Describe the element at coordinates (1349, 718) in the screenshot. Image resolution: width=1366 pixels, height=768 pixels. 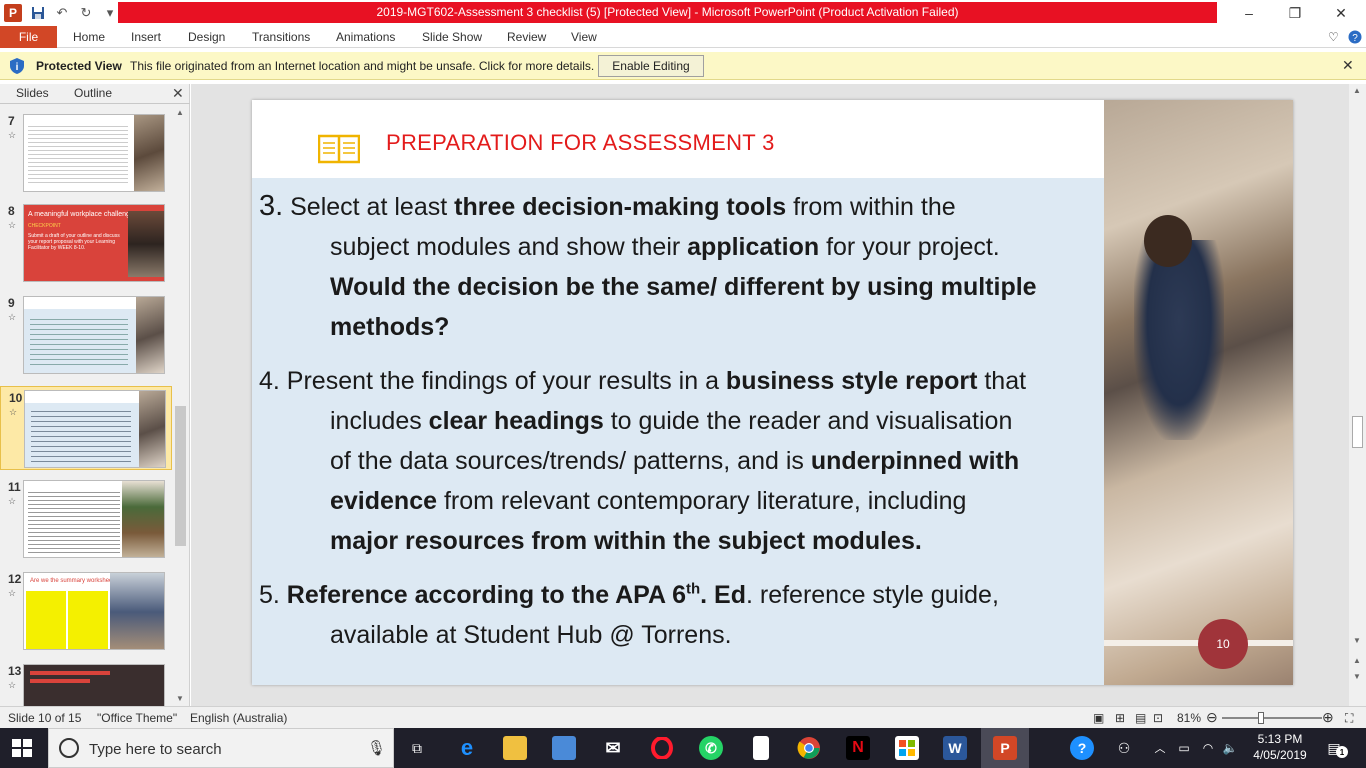
I see `fit-slide-icon: ⛶` at that location.